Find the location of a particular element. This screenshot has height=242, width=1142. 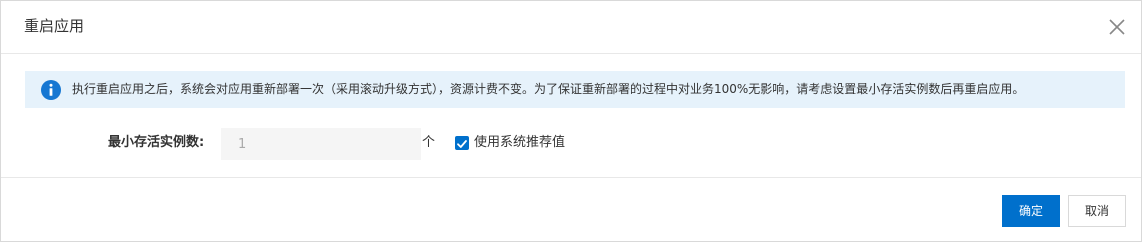

use-recommended-label: 使用系统推荐值 is located at coordinates (519, 143).